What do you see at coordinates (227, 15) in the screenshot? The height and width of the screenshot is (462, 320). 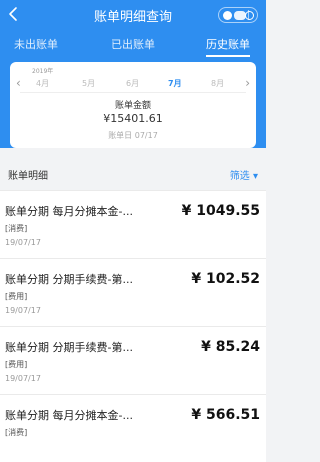 I see `record-dot-icon` at bounding box center [227, 15].